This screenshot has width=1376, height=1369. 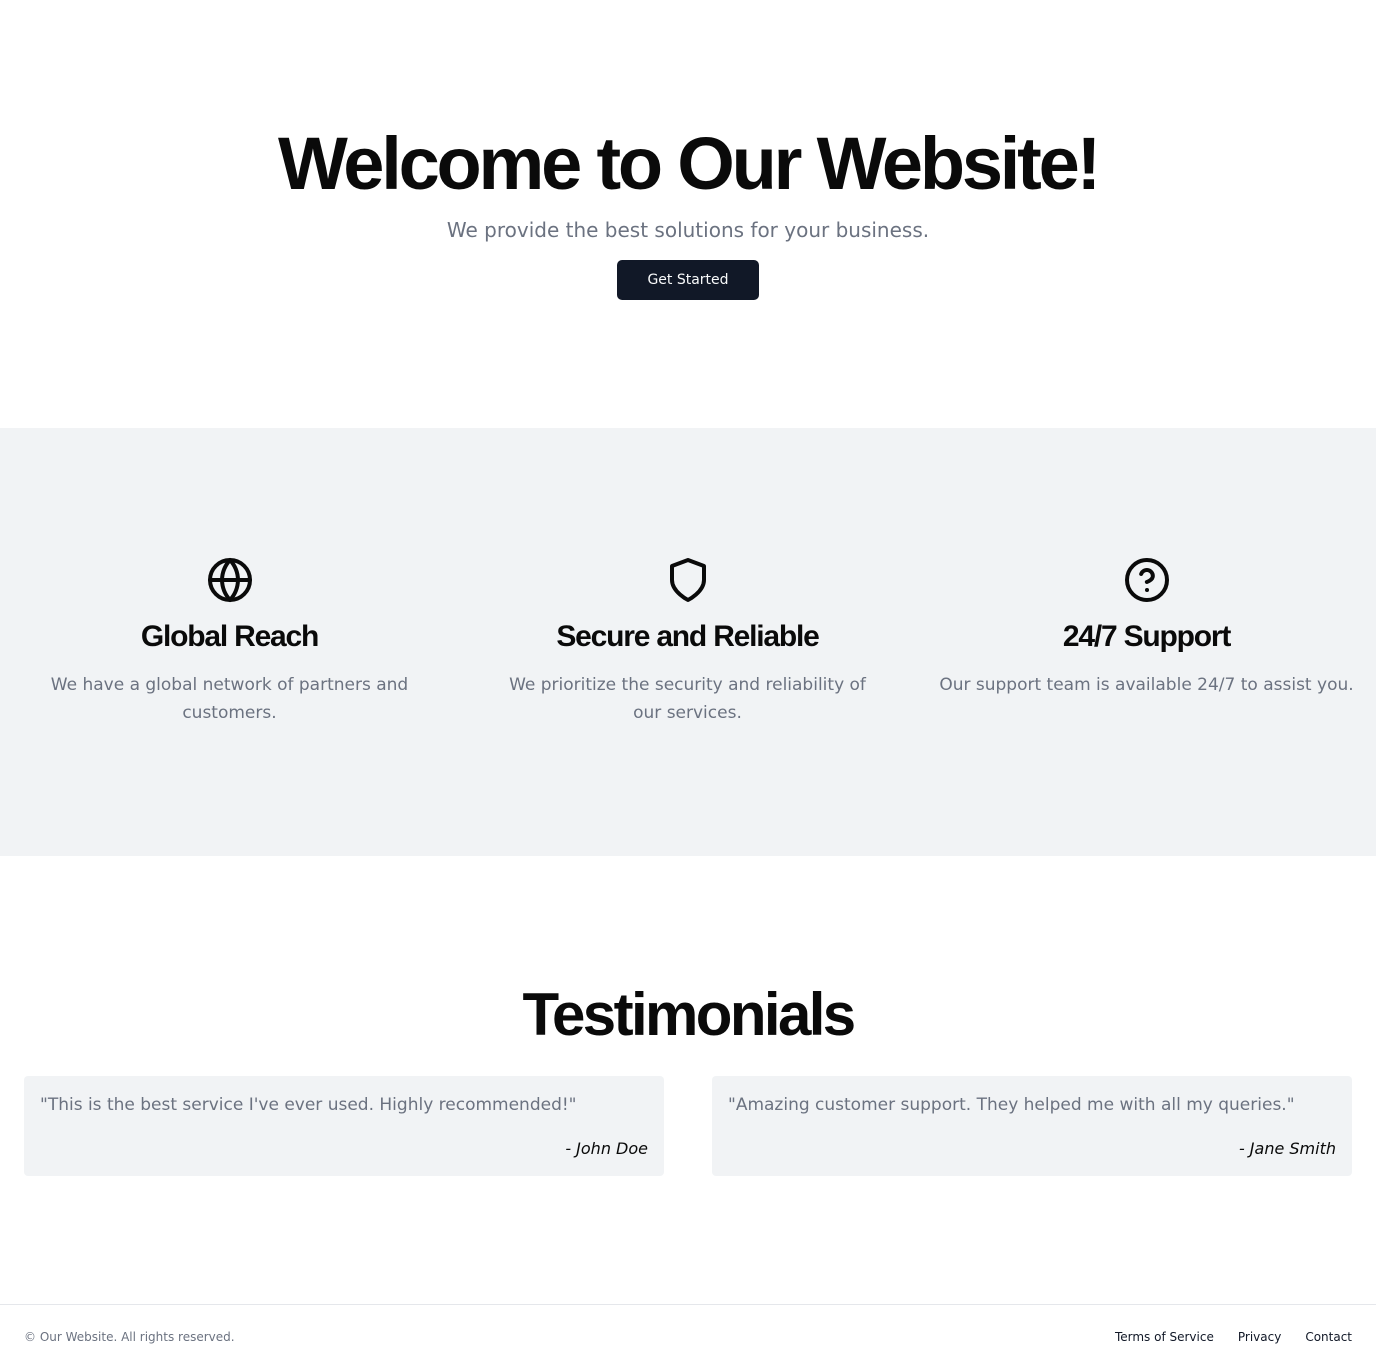 I want to click on help-circle-icon, so click(x=1146, y=580).